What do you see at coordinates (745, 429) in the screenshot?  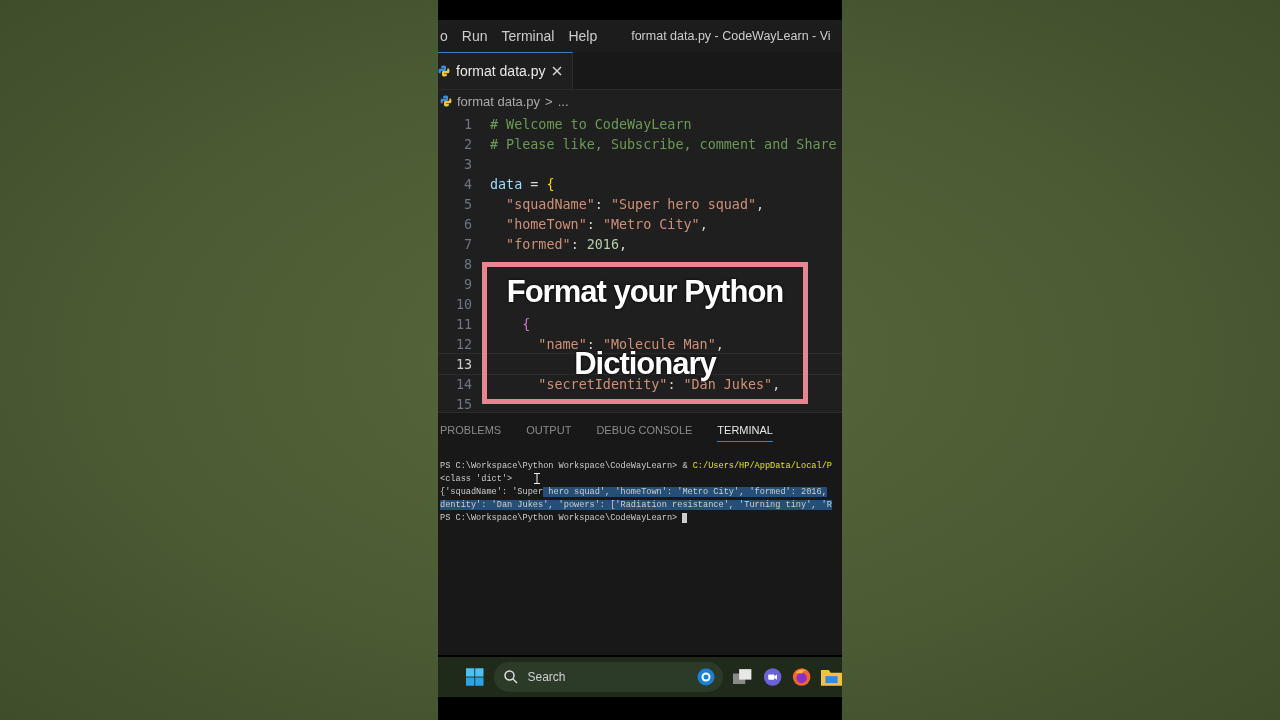 I see `panel-tab: TERMINAL` at bounding box center [745, 429].